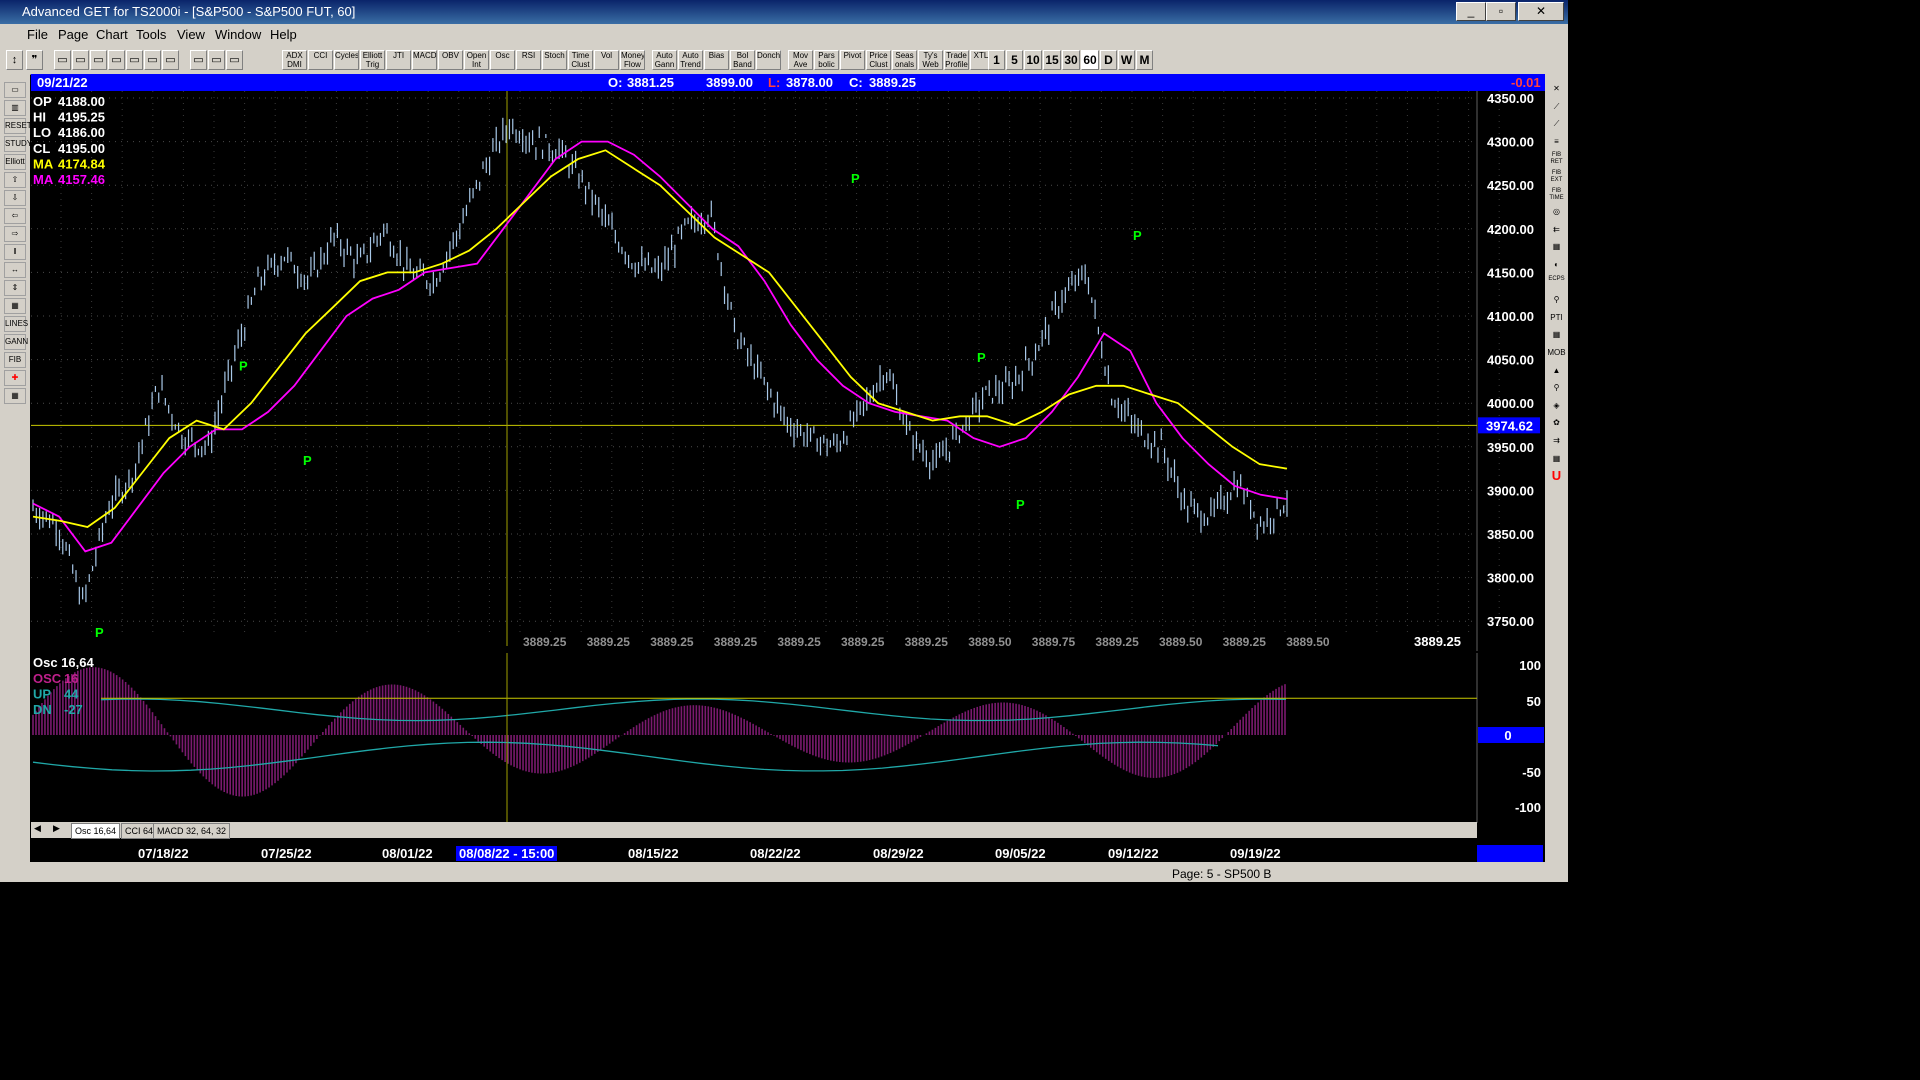  I want to click on study-button-time-clust: Time Clust, so click(580, 60).